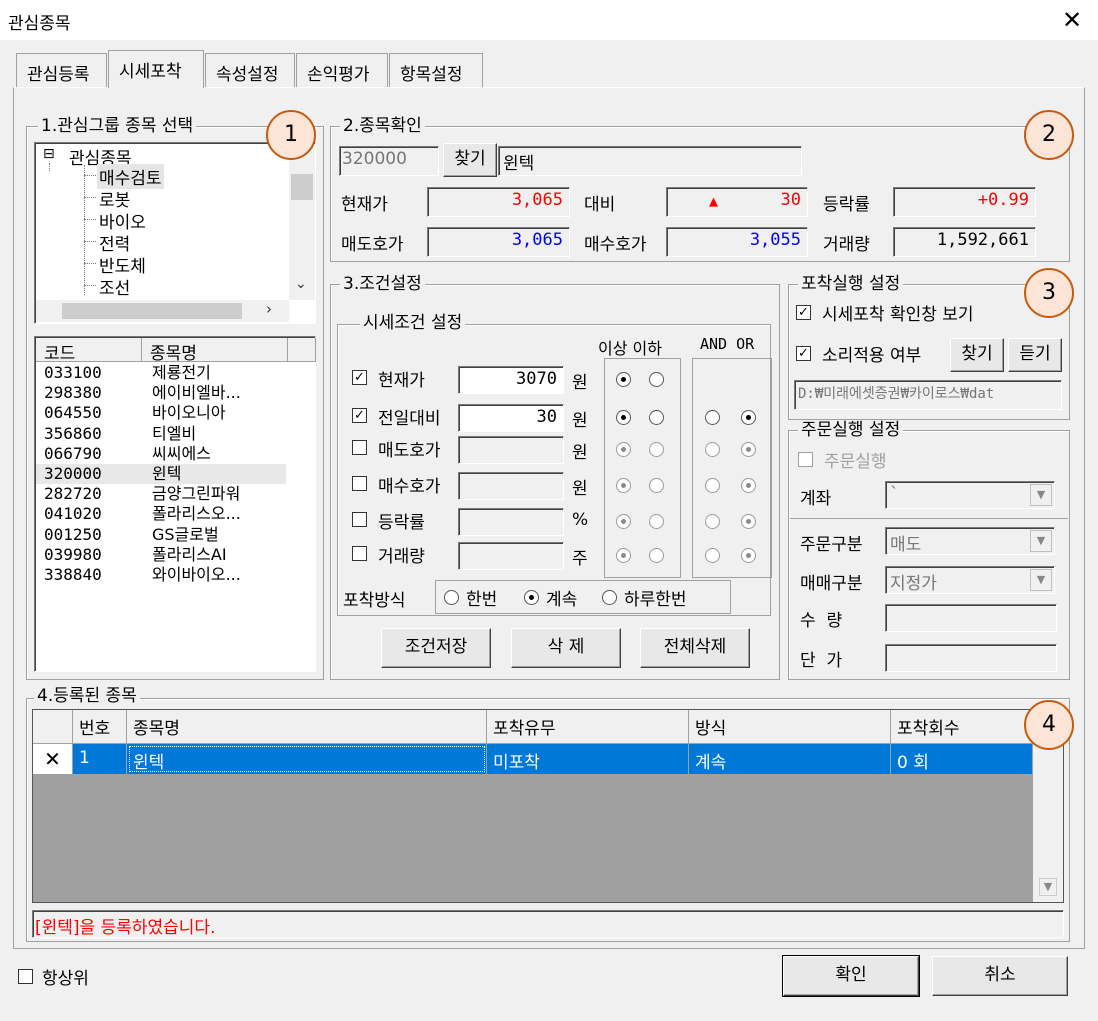  What do you see at coordinates (161, 535) in the screenshot?
I see `list-item: 001250 GS글로벌` at bounding box center [161, 535].